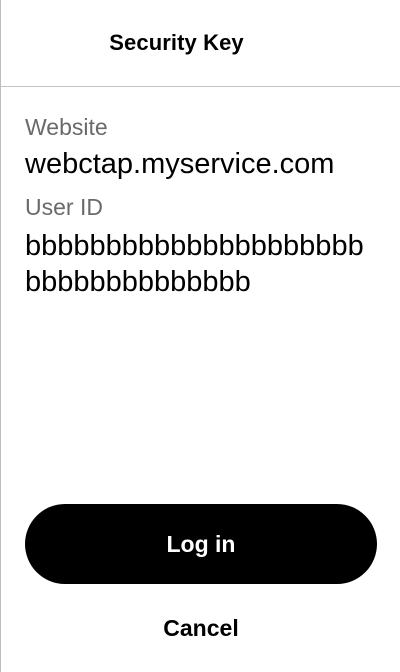 This screenshot has width=400, height=672. What do you see at coordinates (201, 544) in the screenshot?
I see `login-button: Log in` at bounding box center [201, 544].